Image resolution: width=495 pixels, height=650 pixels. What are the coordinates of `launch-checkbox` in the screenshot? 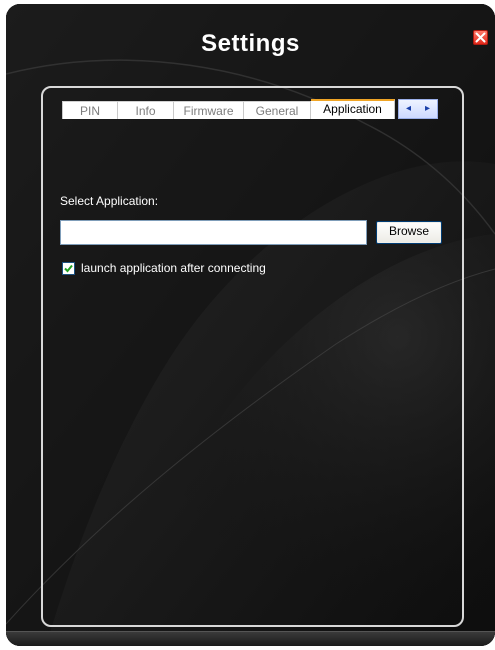 It's located at (68, 268).